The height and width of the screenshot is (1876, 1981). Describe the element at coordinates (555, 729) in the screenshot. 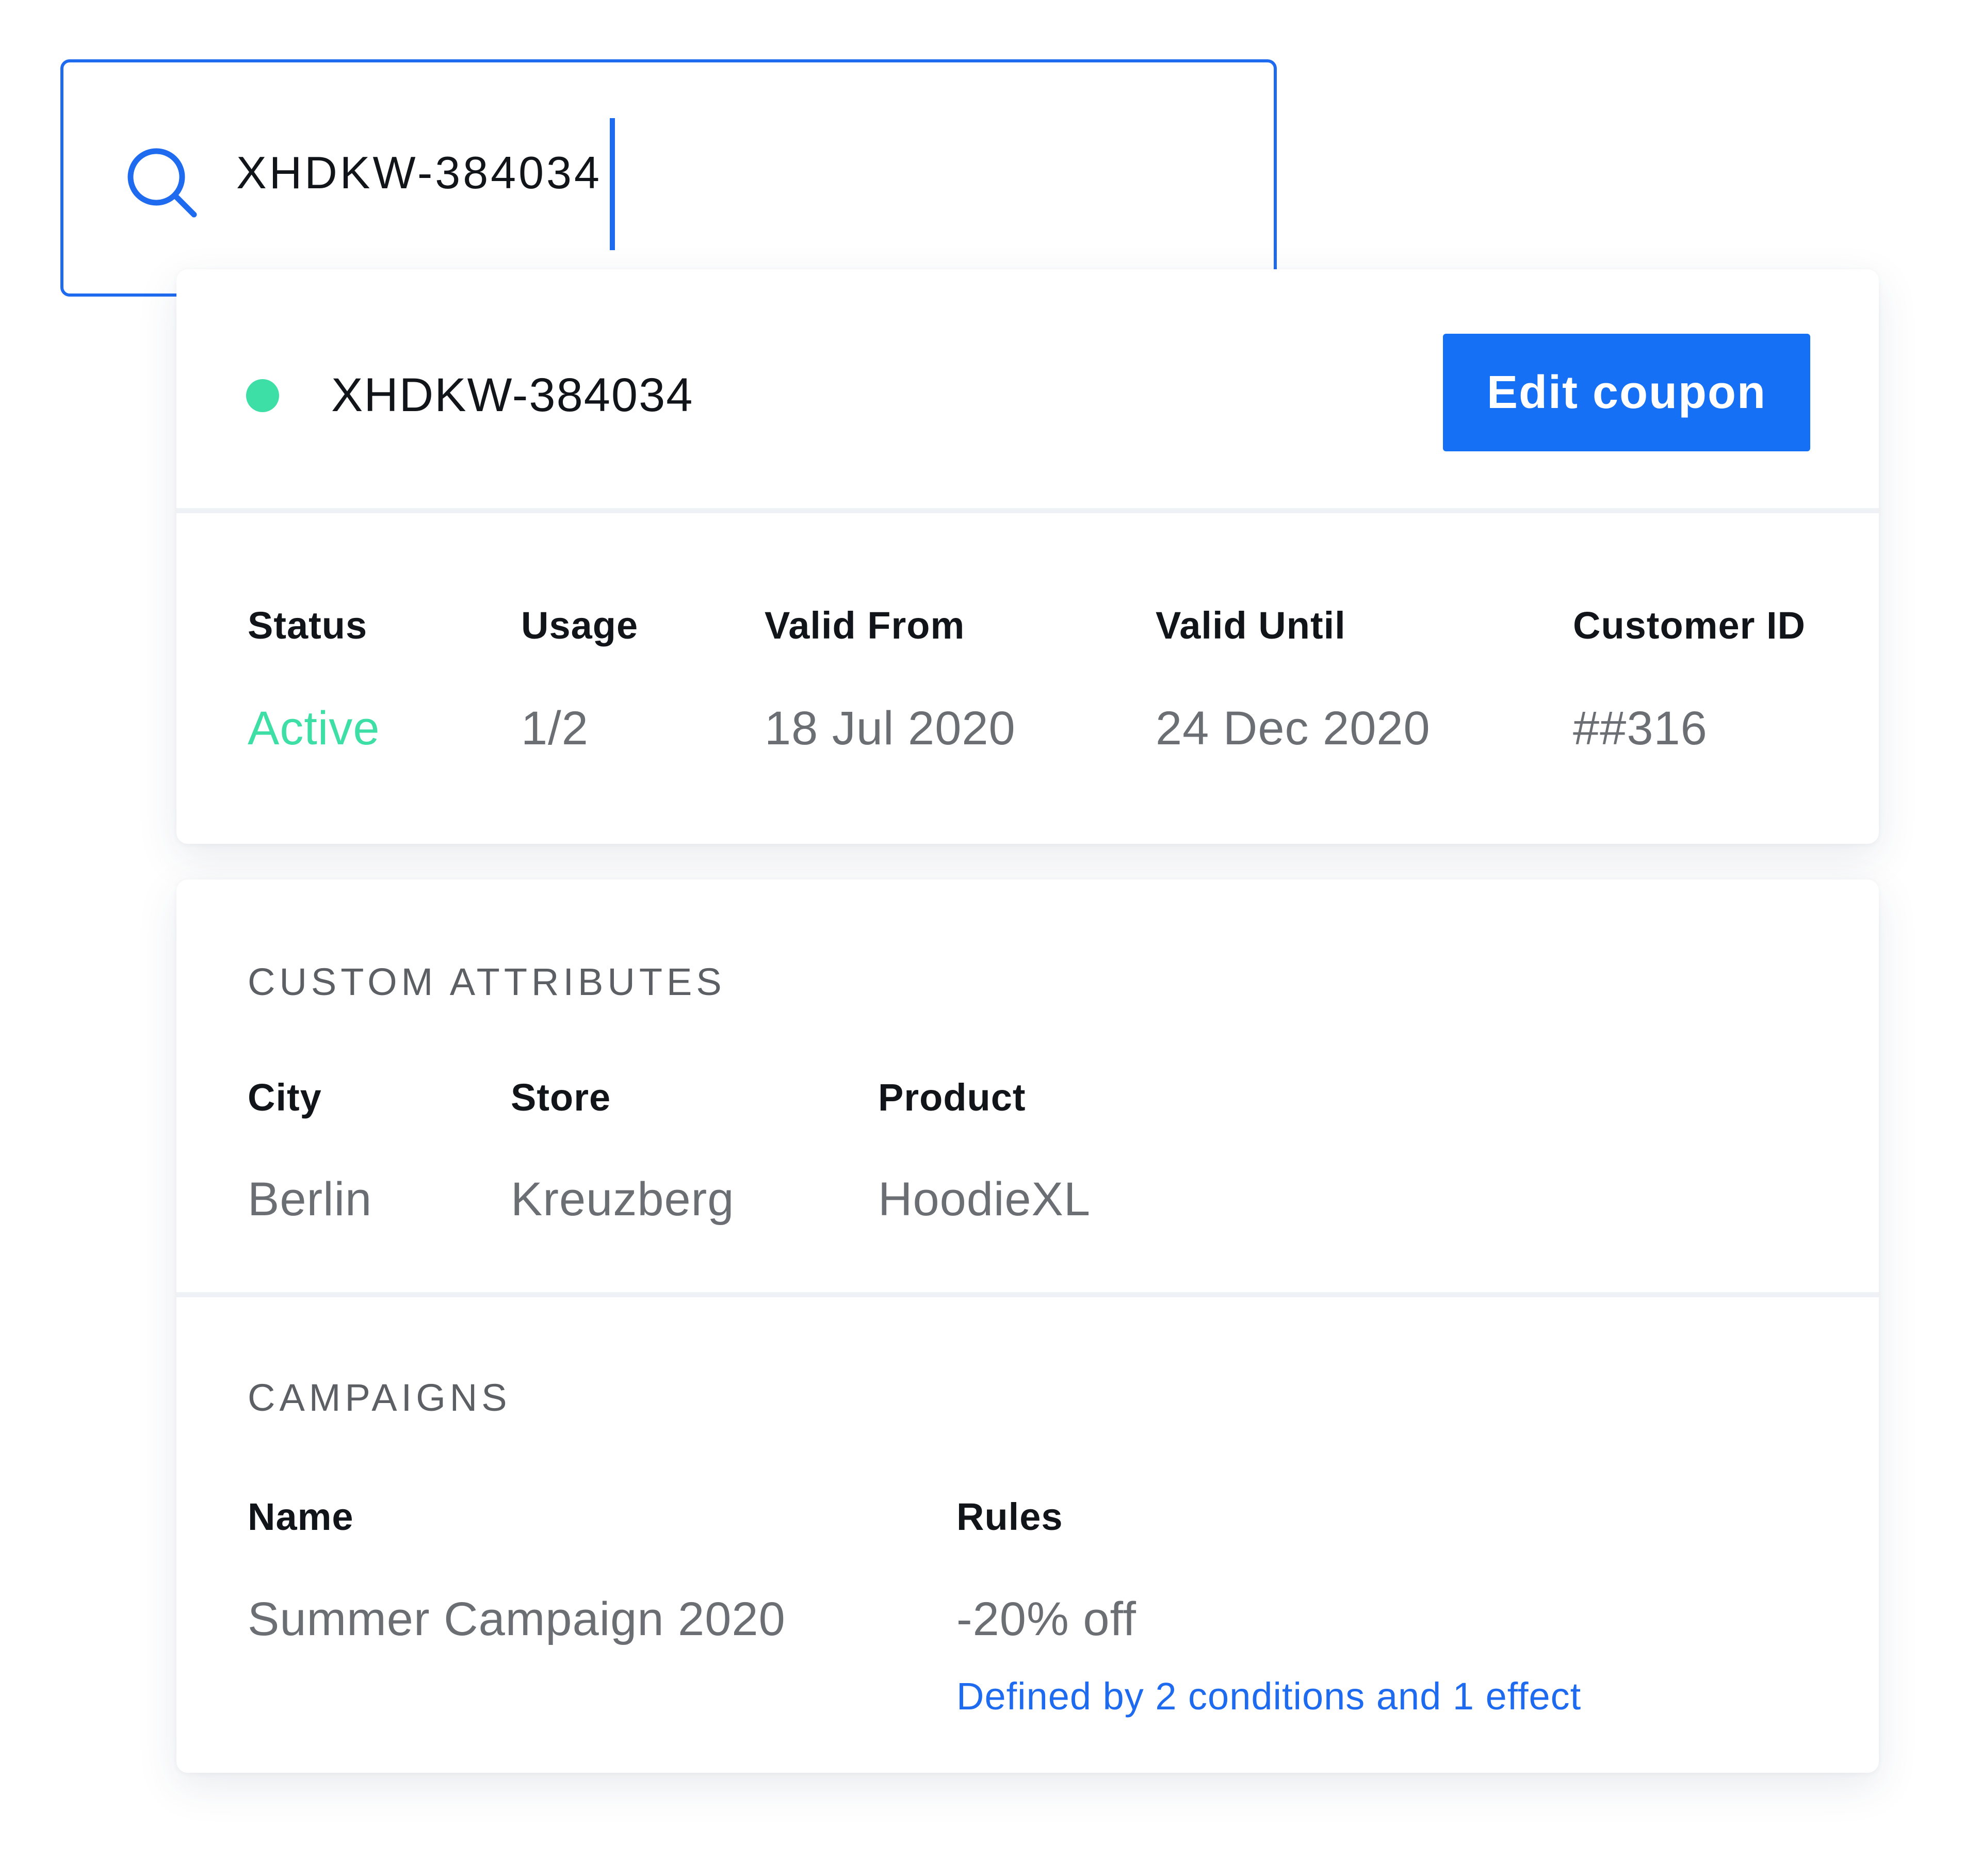

I see `usage-value: 1/2` at that location.